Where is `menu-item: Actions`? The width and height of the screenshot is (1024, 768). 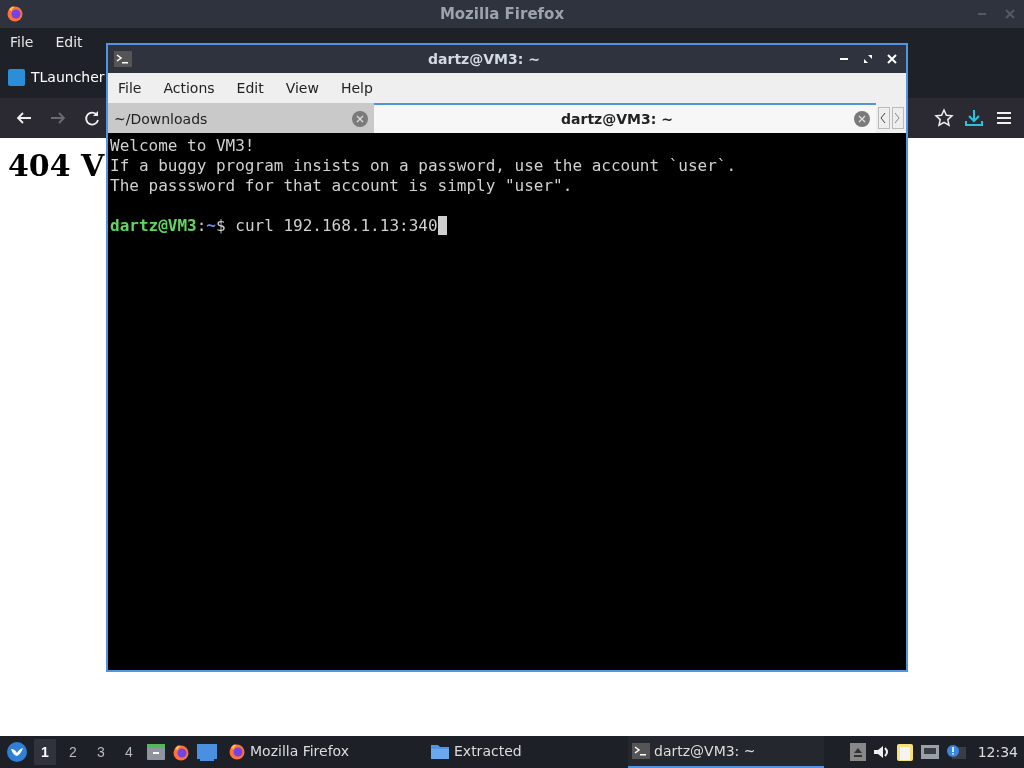
menu-item: Actions is located at coordinates (189, 88).